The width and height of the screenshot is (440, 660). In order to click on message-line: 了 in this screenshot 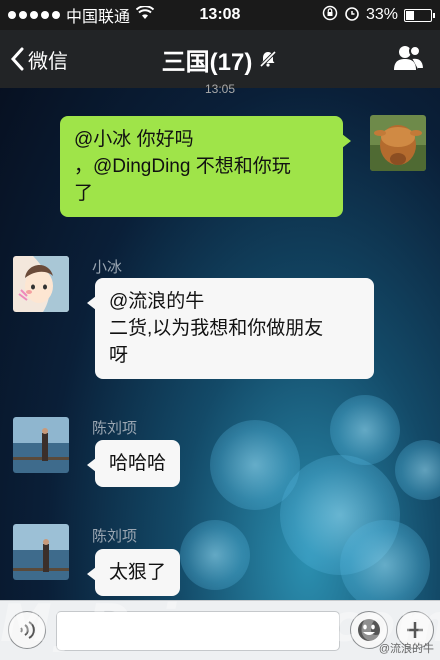, I will do `click(84, 193)`.